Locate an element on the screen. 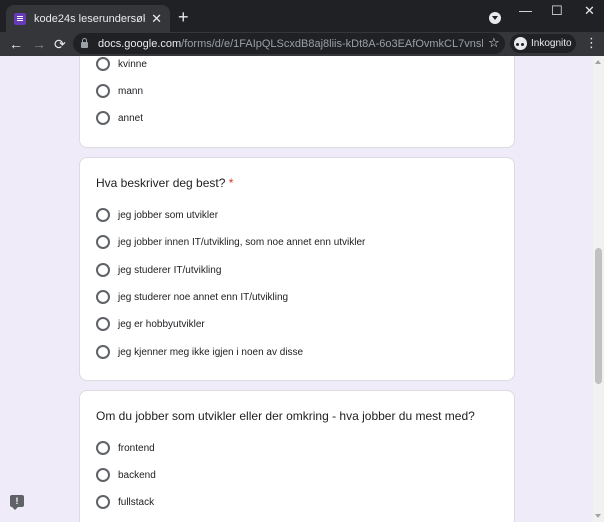 Image resolution: width=604 pixels, height=522 pixels. tab-search-icon is located at coordinates (495, 18).